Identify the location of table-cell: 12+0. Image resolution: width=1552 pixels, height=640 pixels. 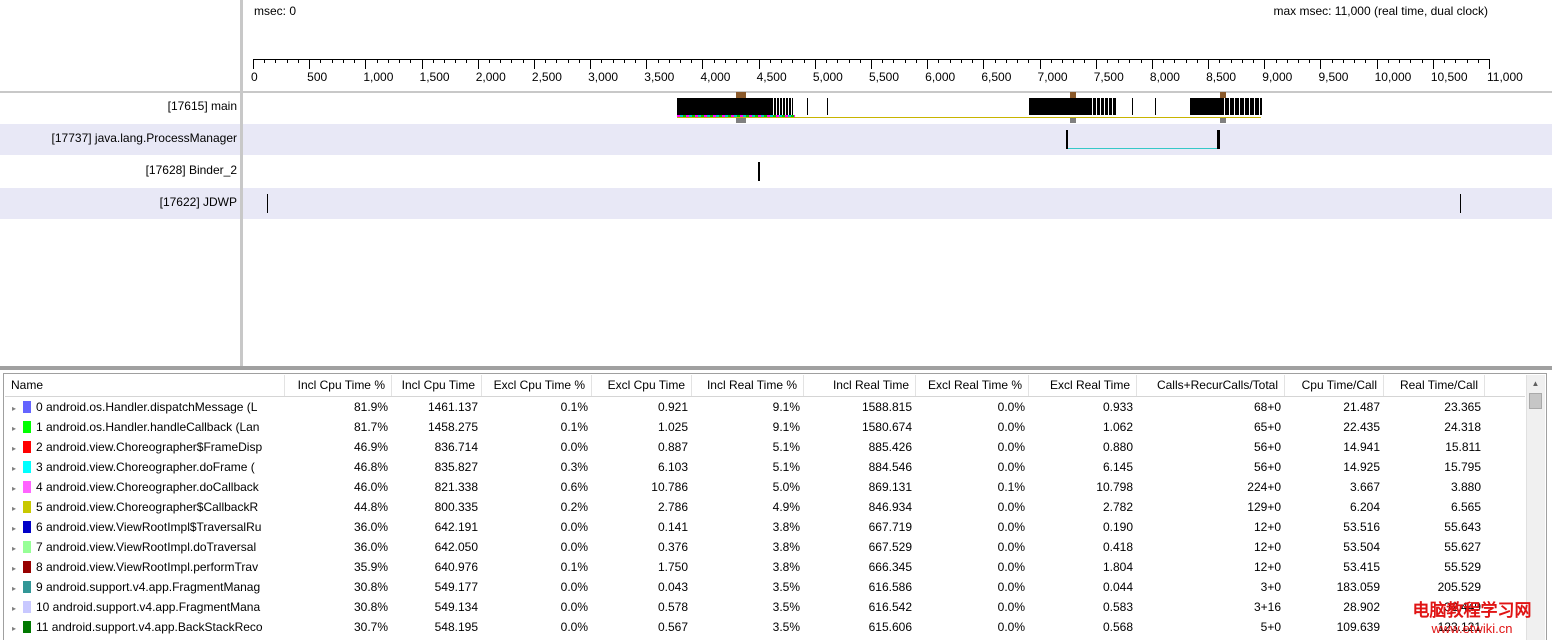
(1267, 567).